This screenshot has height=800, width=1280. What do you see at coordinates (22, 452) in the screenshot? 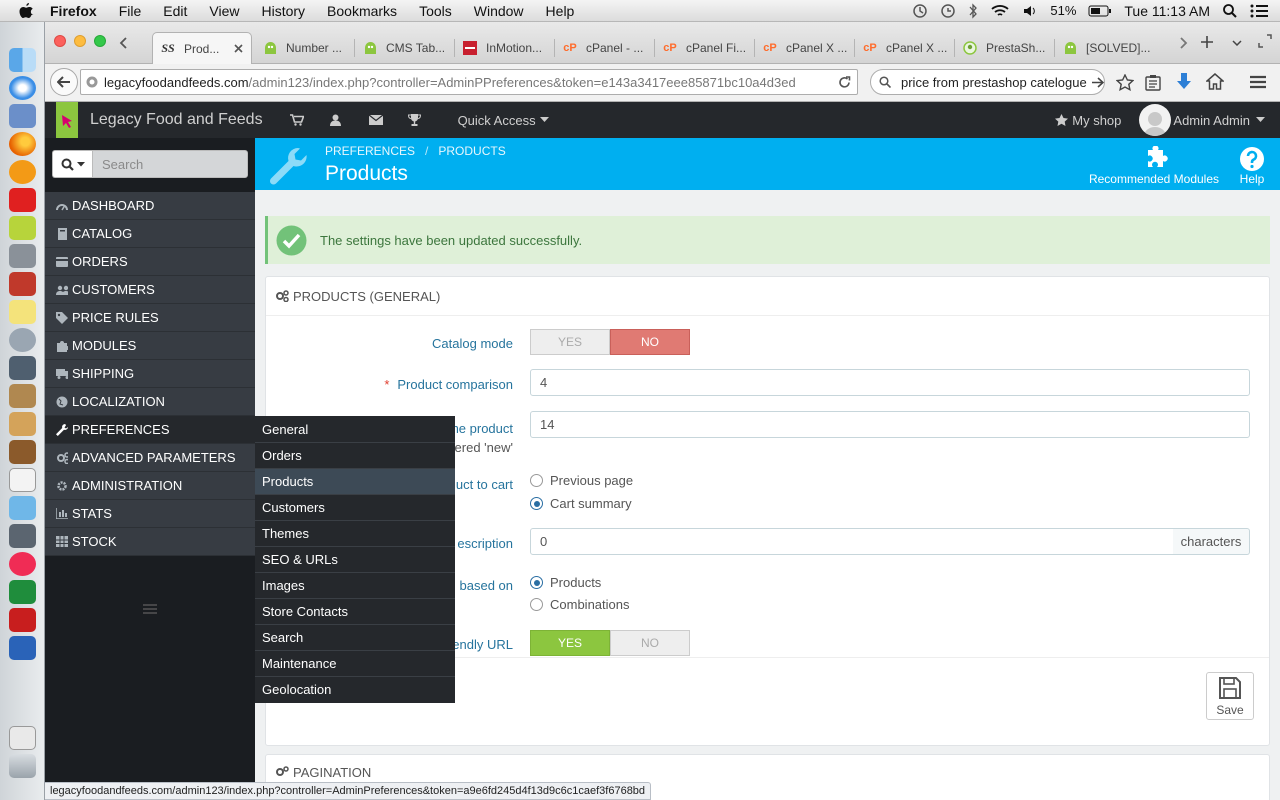
I see `garageband-icon` at bounding box center [22, 452].